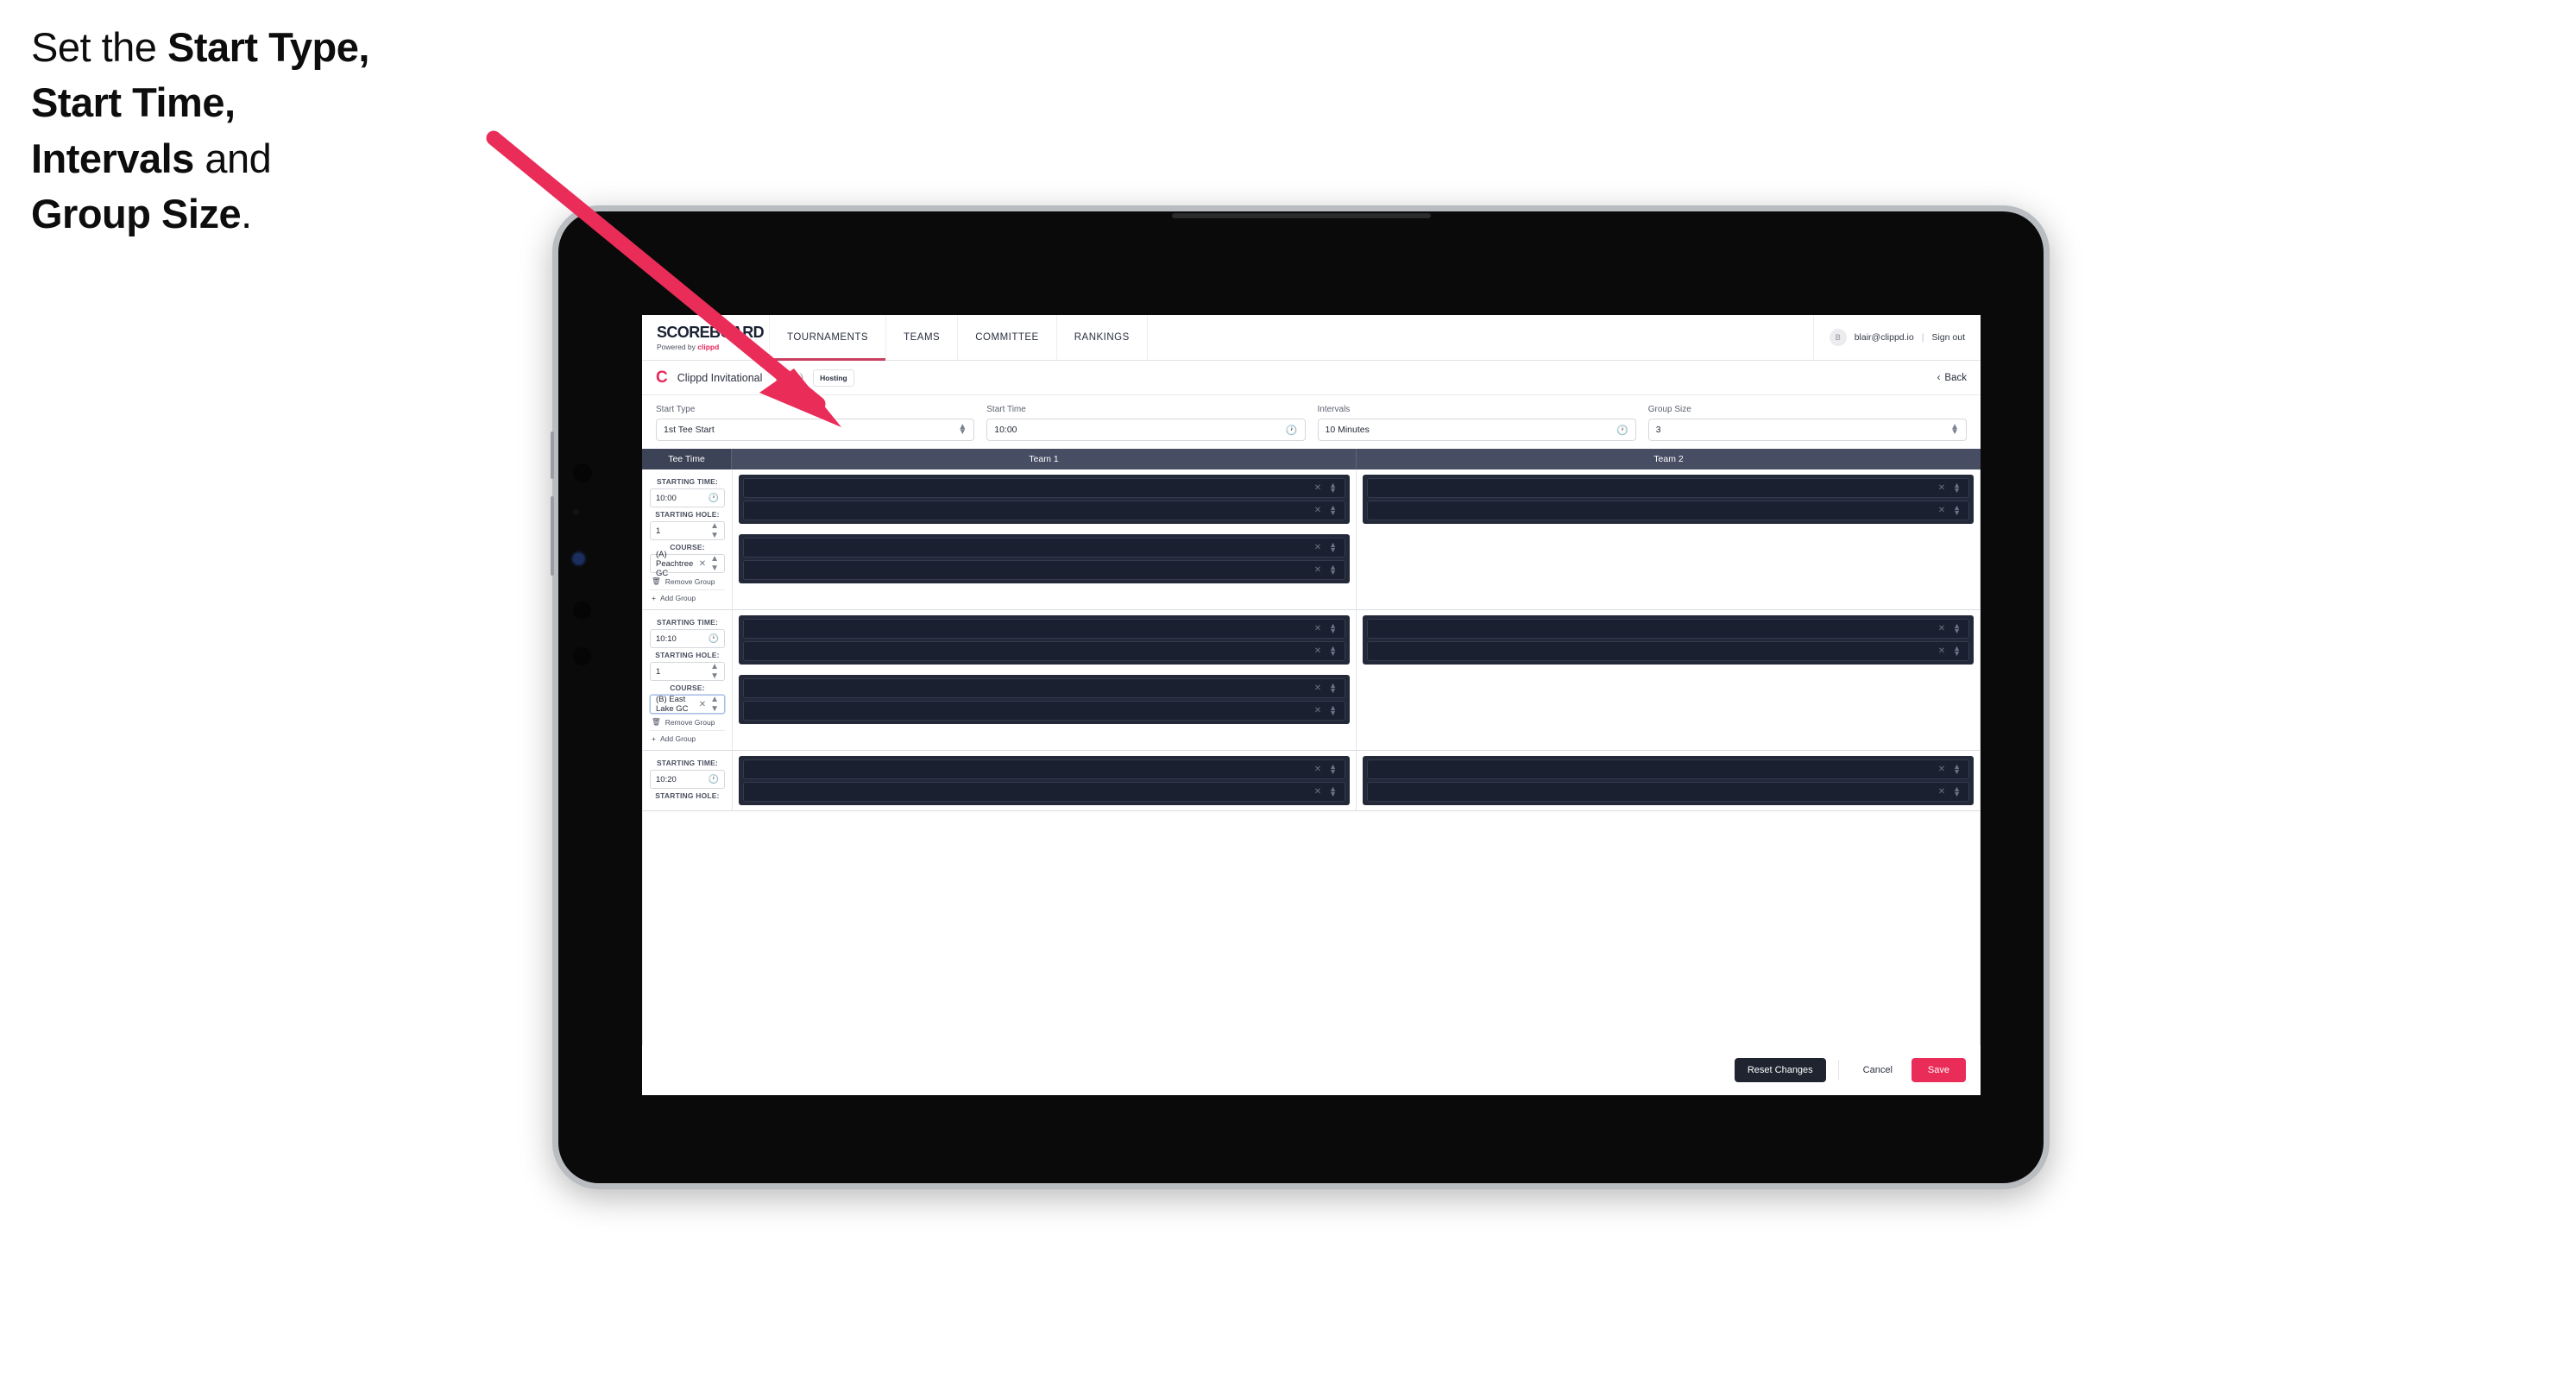 This screenshot has width=2576, height=1386. I want to click on tab-committee: COMMITTEE, so click(1008, 338).